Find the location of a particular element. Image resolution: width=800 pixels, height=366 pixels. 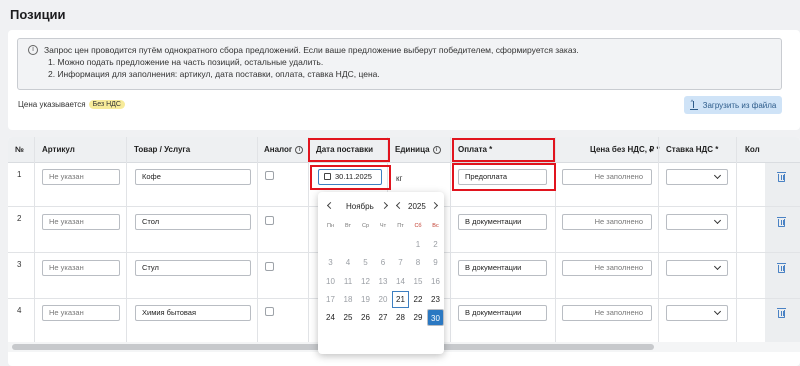

month-label: Ноябрь is located at coordinates (360, 206).